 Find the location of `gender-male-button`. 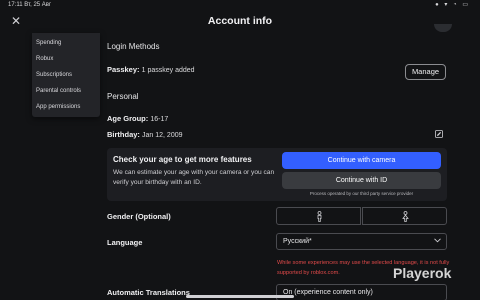

gender-male-button is located at coordinates (318, 216).